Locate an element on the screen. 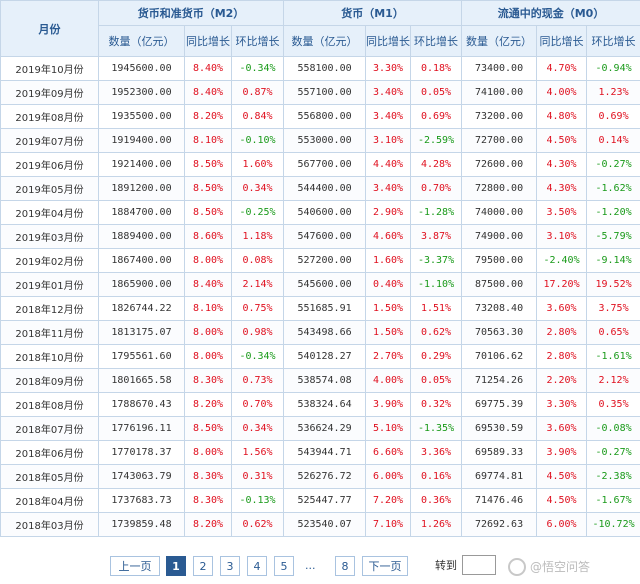 The width and height of the screenshot is (640, 584). cell-m0: 73200.00 is located at coordinates (499, 116).